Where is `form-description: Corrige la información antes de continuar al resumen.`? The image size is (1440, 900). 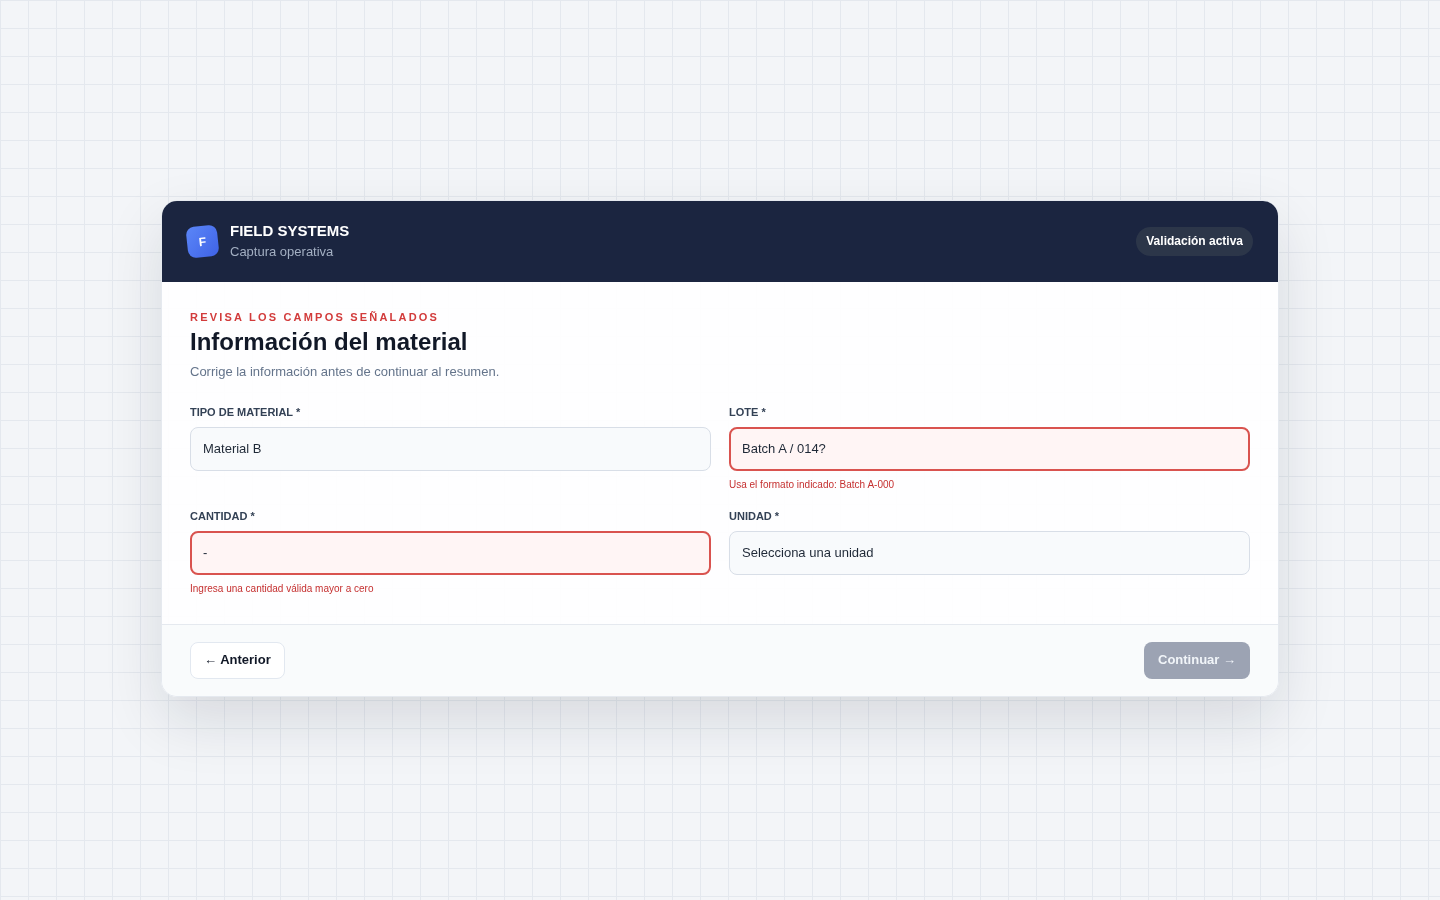 form-description: Corrige la información antes de continuar al resumen. is located at coordinates (345, 371).